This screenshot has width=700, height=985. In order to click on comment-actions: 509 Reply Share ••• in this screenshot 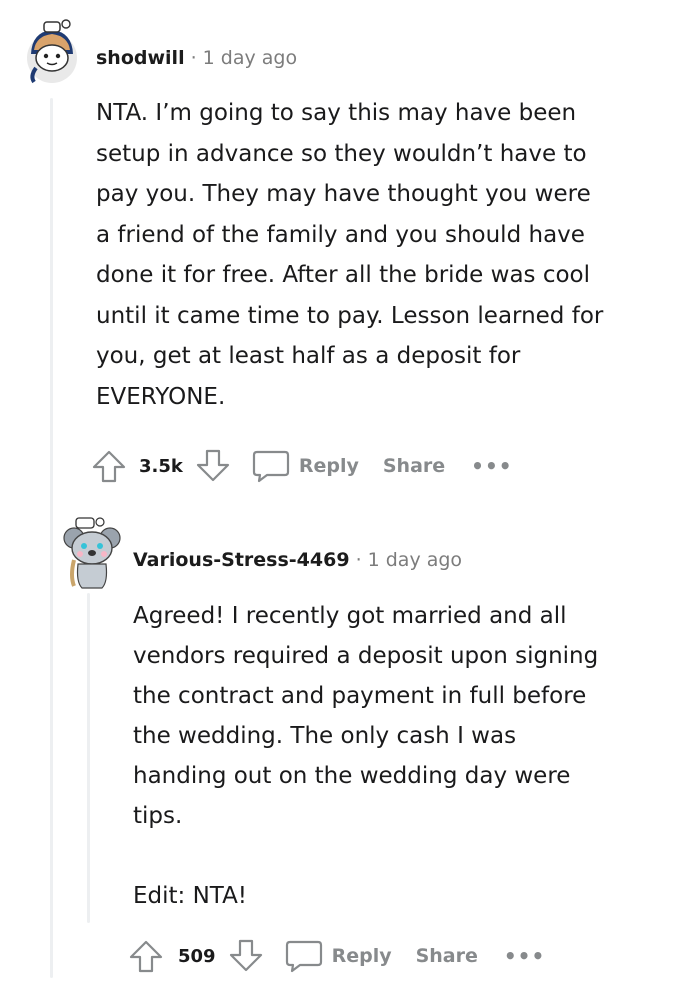, I will do `click(336, 956)`.